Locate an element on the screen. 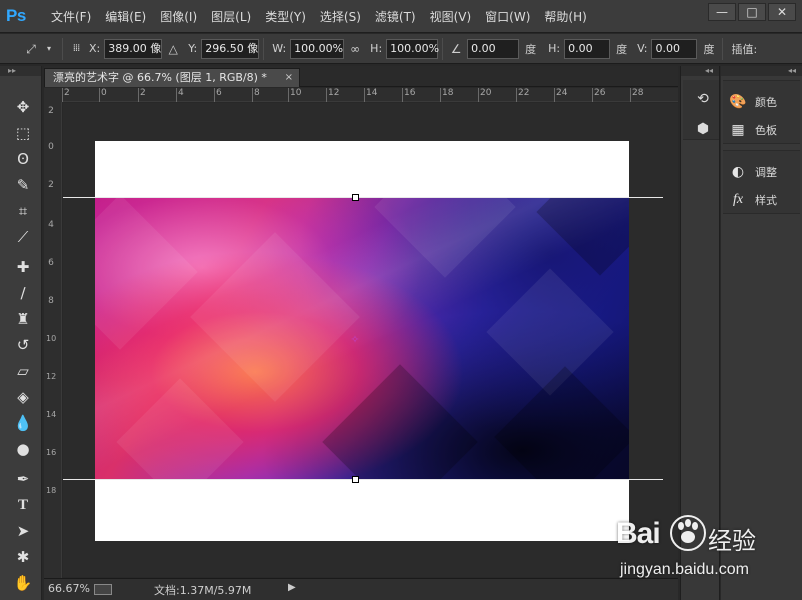  stamp-tool-icon: ♜ is located at coordinates (23, 319).